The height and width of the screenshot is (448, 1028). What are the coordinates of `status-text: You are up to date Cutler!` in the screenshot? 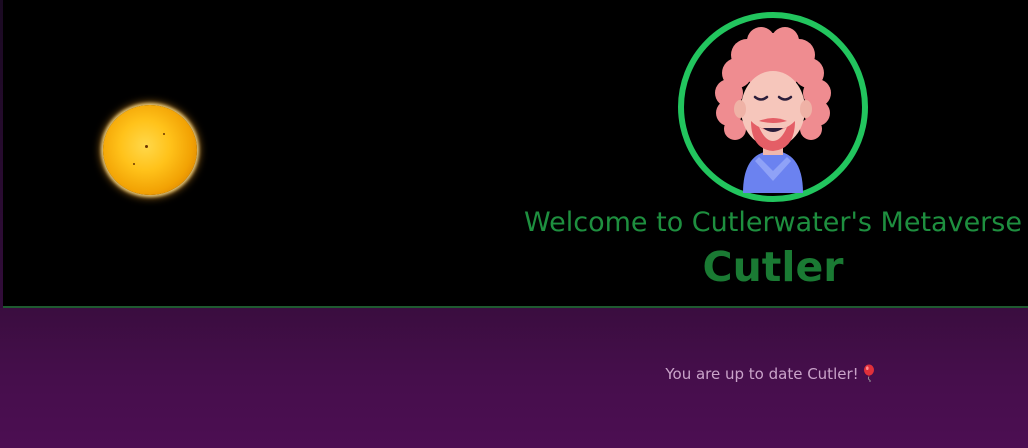 It's located at (762, 374).